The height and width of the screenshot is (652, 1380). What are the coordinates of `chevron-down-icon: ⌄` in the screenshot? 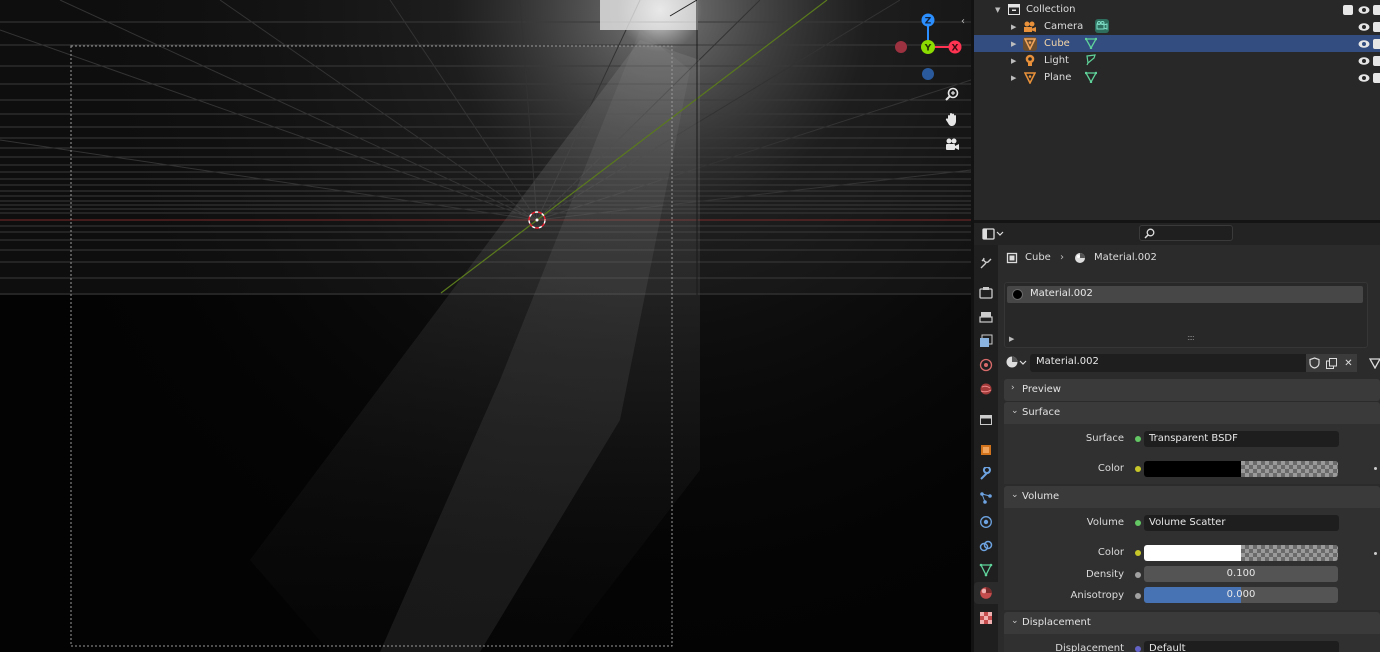 It's located at (1015, 495).